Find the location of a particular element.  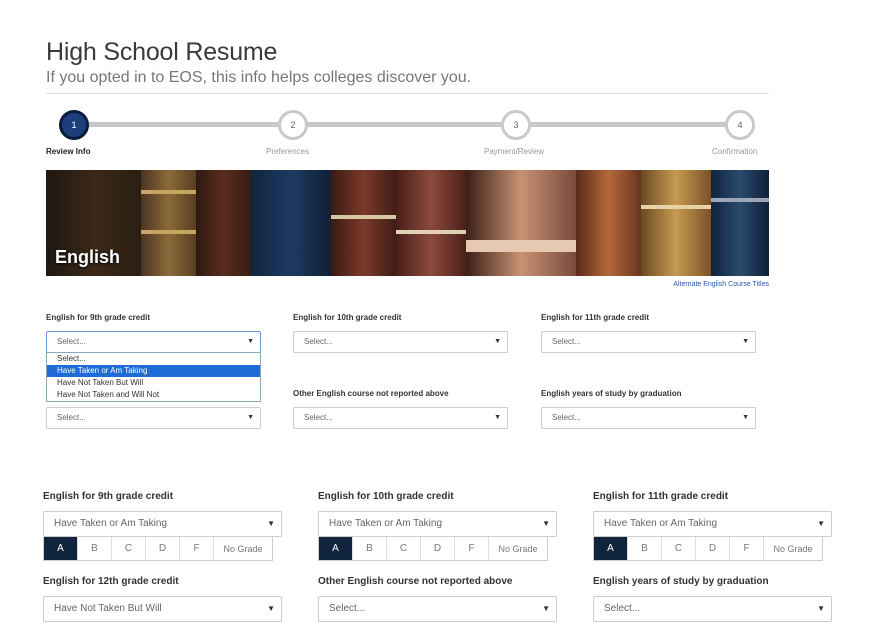

english-10th-select-filled: Have Taken or Am Taking ▼ is located at coordinates (437, 524).